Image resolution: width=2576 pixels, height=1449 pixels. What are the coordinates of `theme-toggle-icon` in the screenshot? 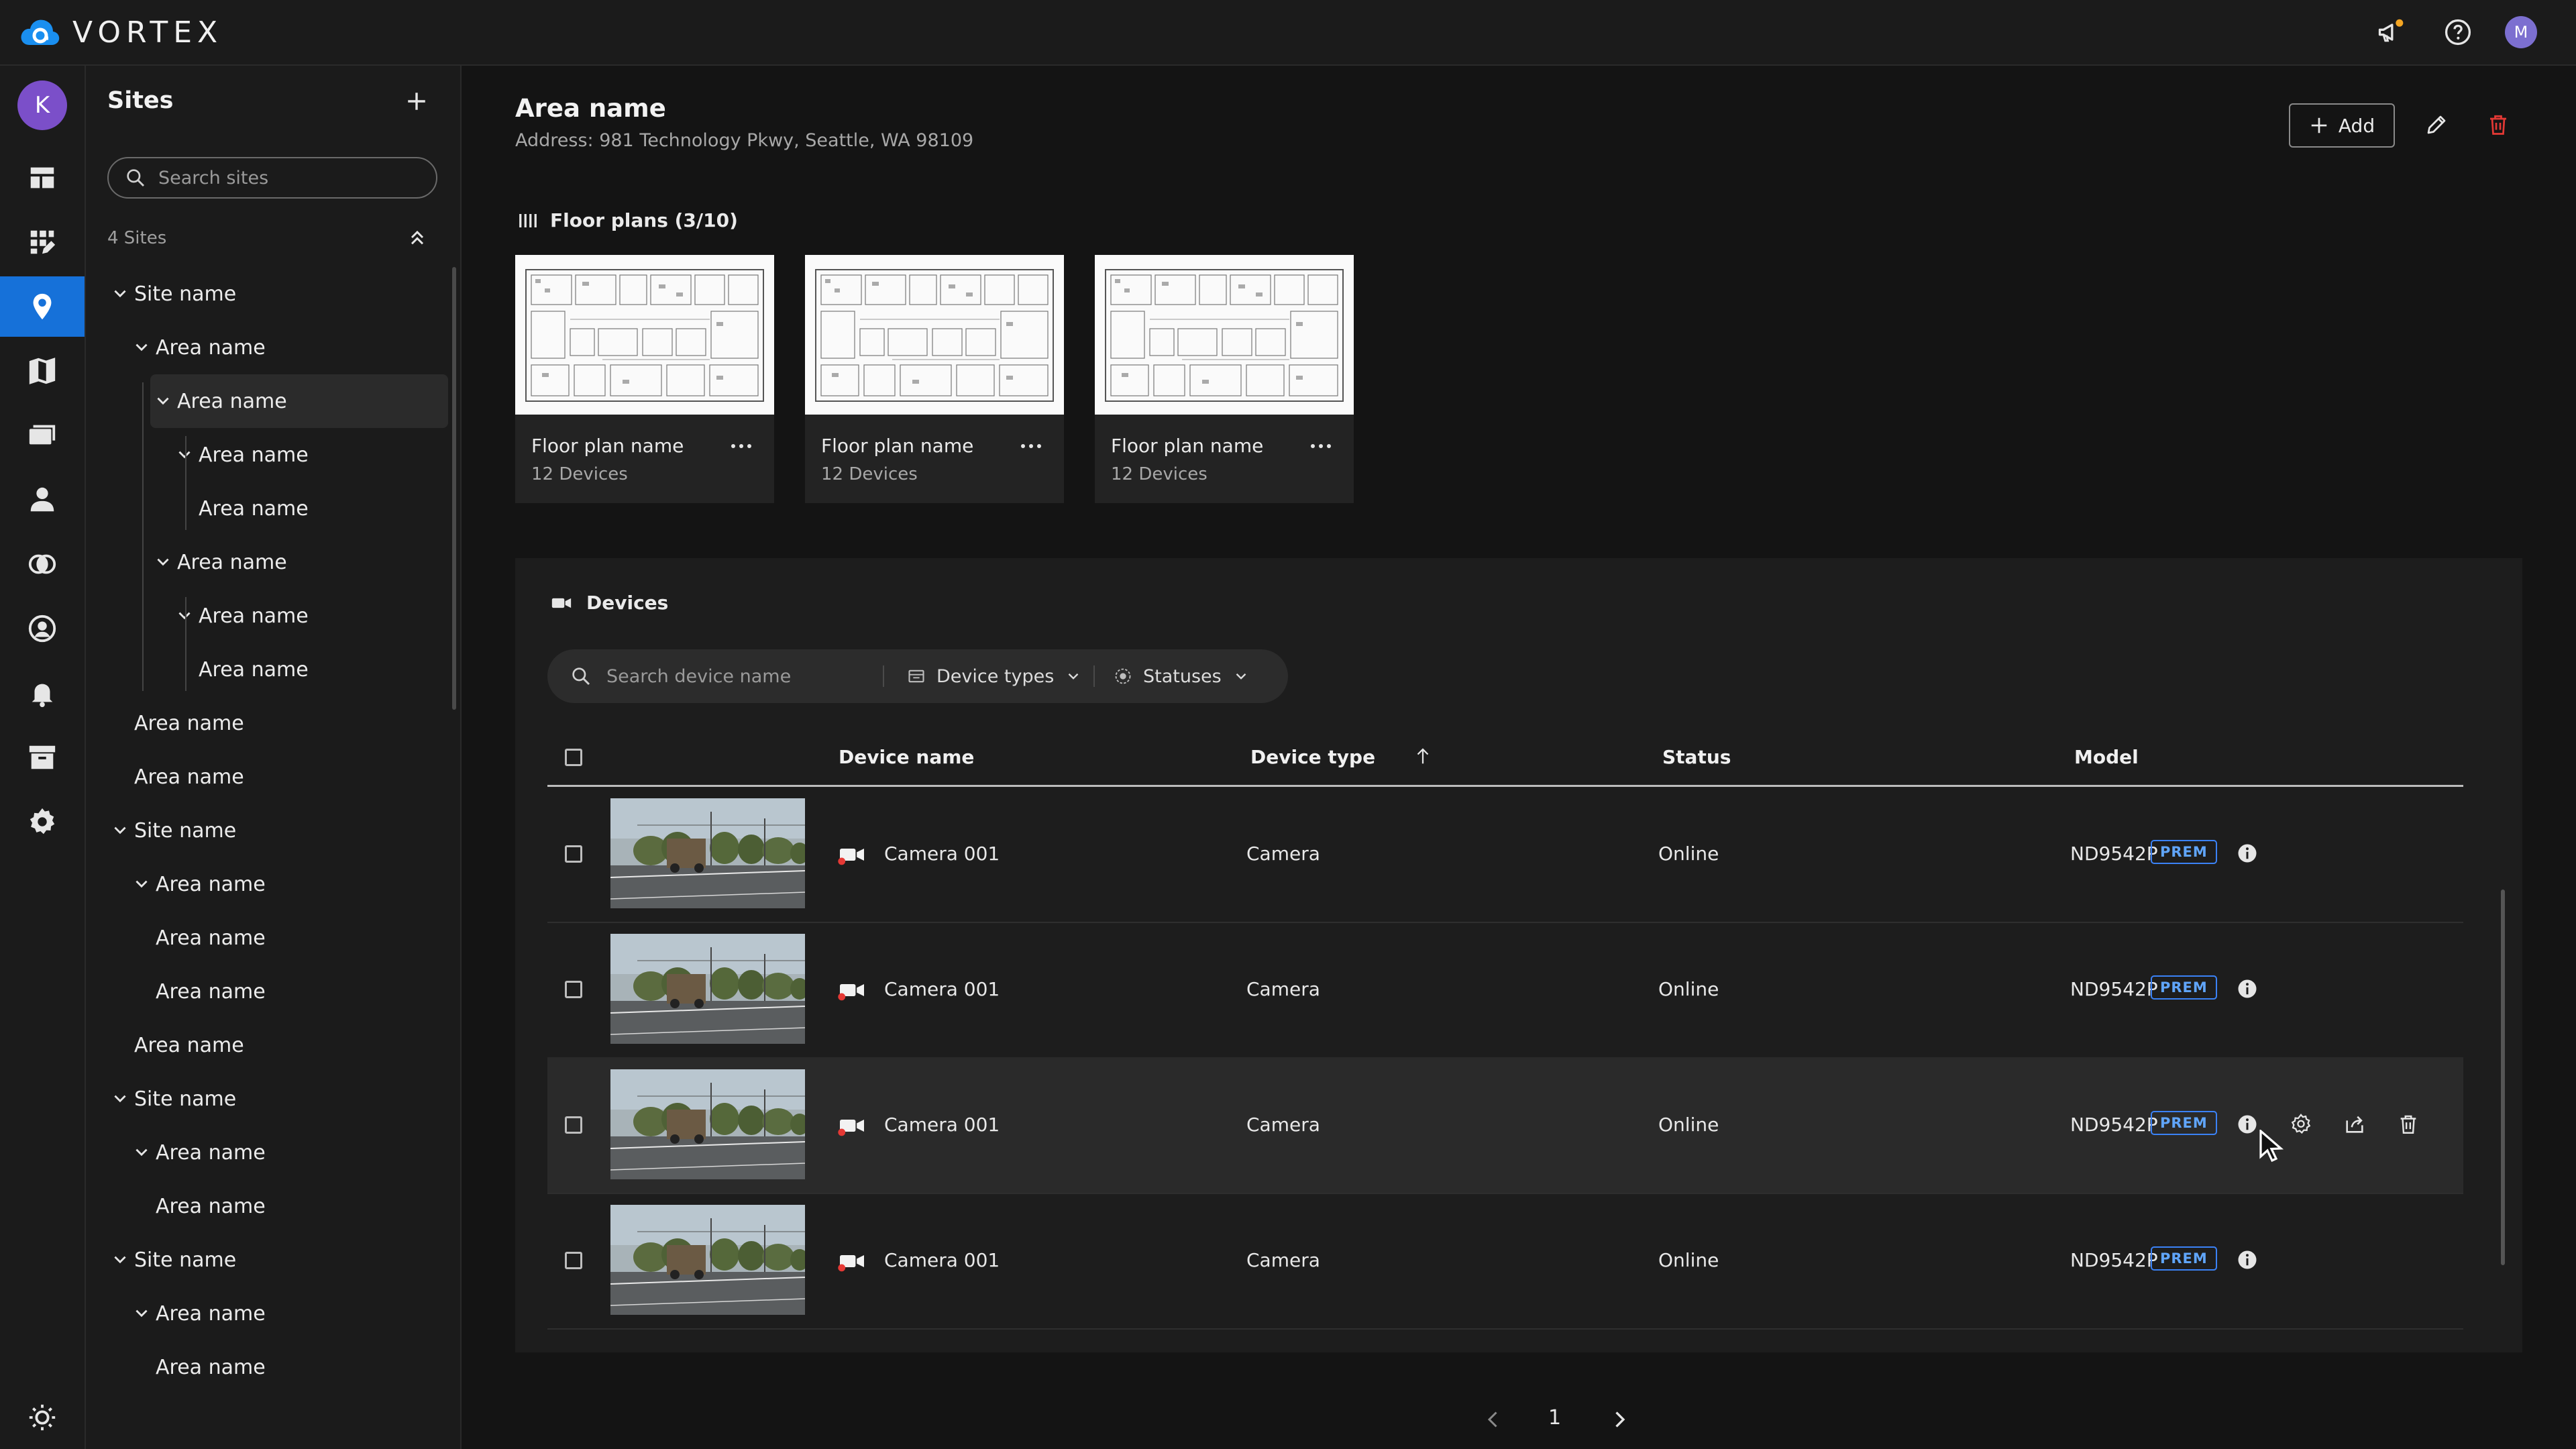 It's located at (42, 1417).